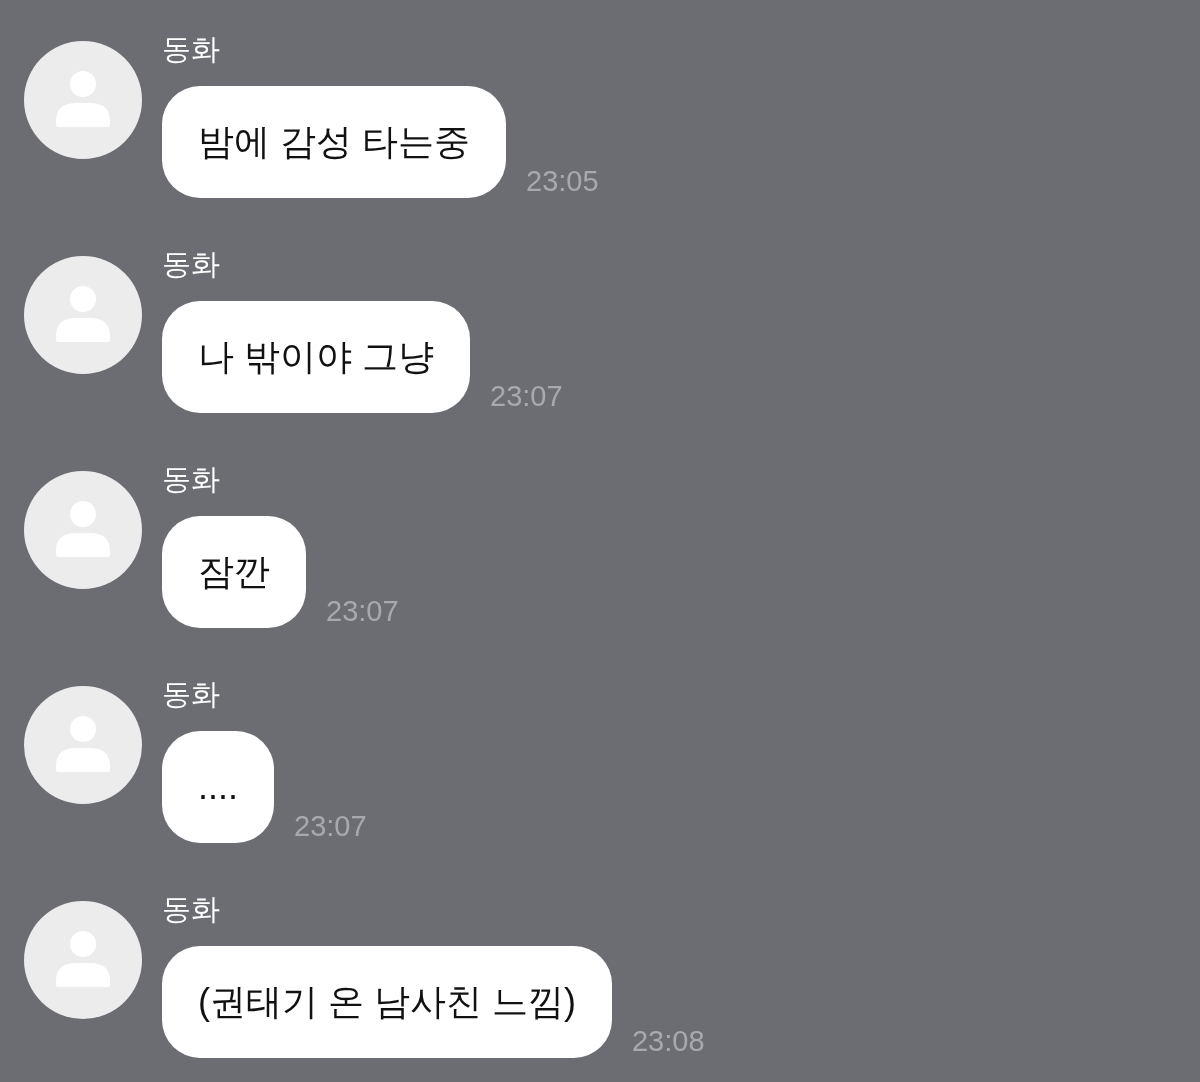 Image resolution: width=1200 pixels, height=1082 pixels. What do you see at coordinates (668, 1041) in the screenshot?
I see `message-time: 23:08` at bounding box center [668, 1041].